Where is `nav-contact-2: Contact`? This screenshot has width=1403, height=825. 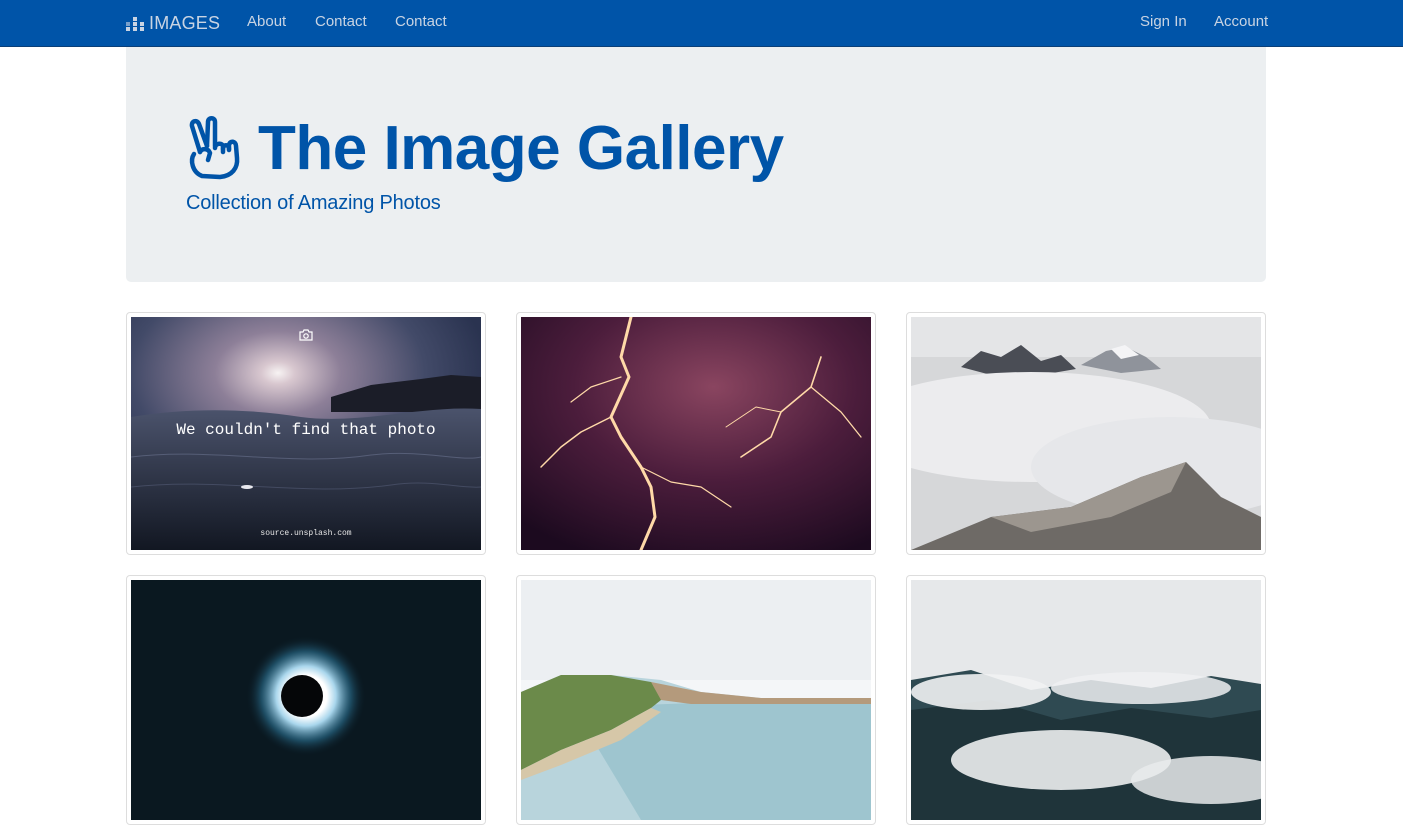
nav-contact-2: Contact is located at coordinates (421, 21).